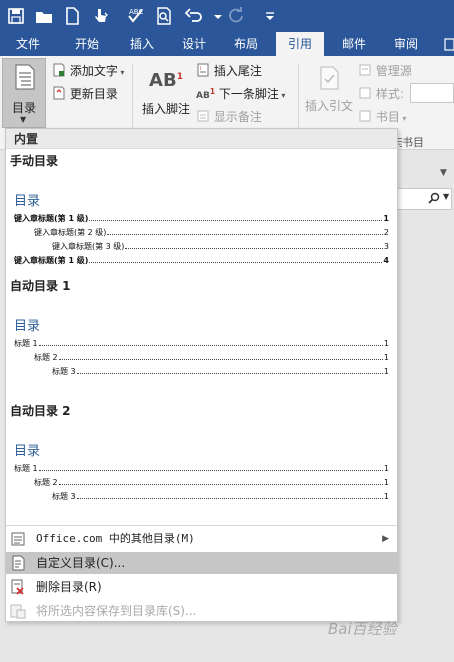  What do you see at coordinates (18, 563) in the screenshot?
I see `custom-toc-icon` at bounding box center [18, 563].